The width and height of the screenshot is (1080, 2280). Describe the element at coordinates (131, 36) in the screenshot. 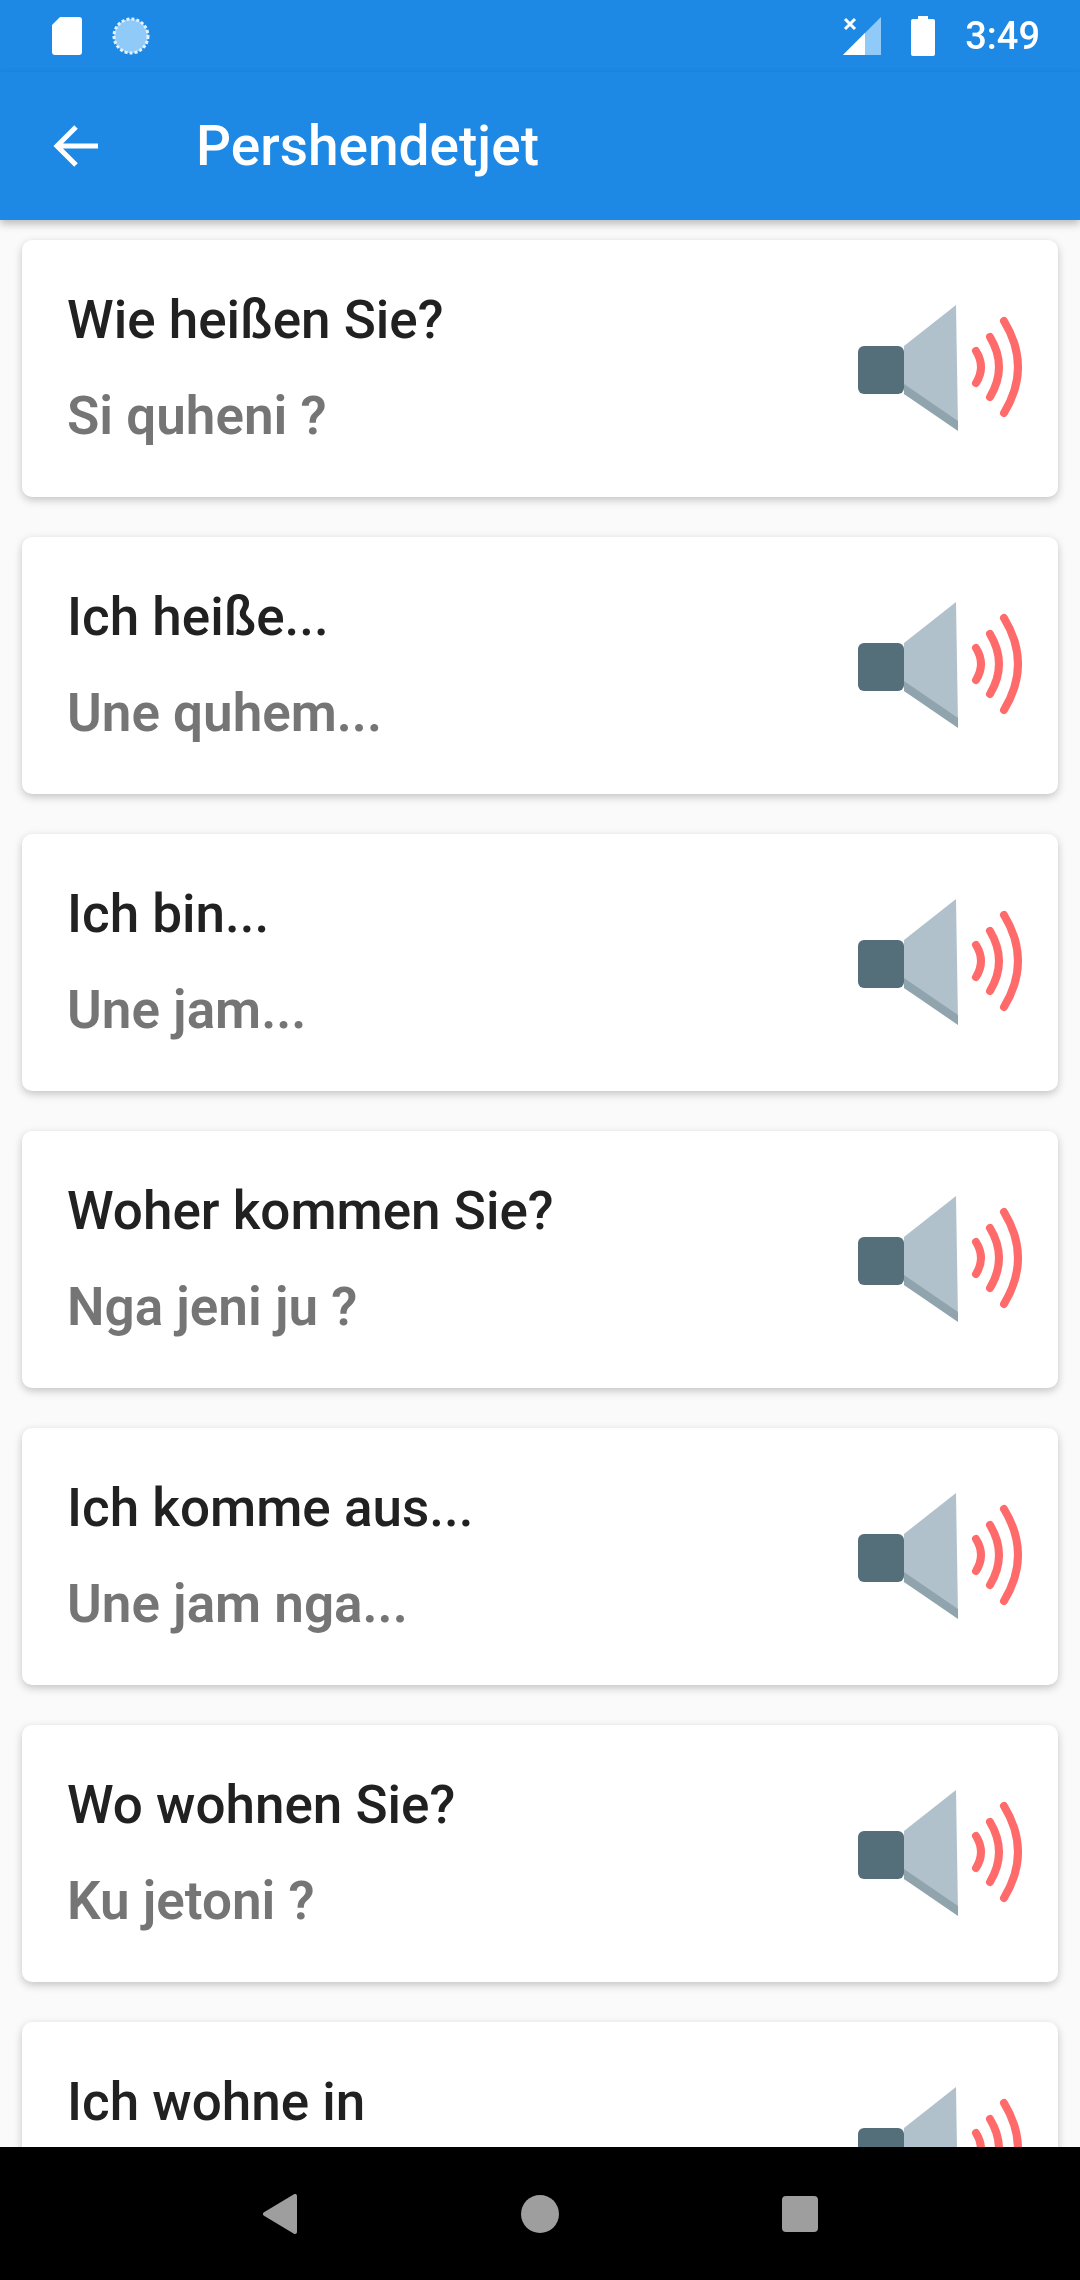

I see `loading-icon` at that location.